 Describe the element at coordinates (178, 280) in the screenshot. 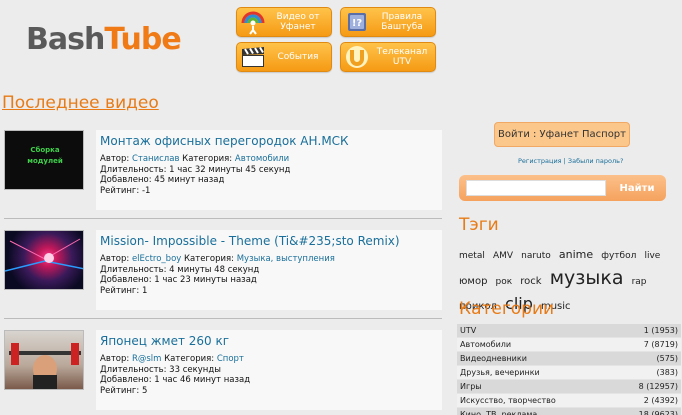

I see `video-added: Добавлено: 1 час 23 минуты назад` at that location.